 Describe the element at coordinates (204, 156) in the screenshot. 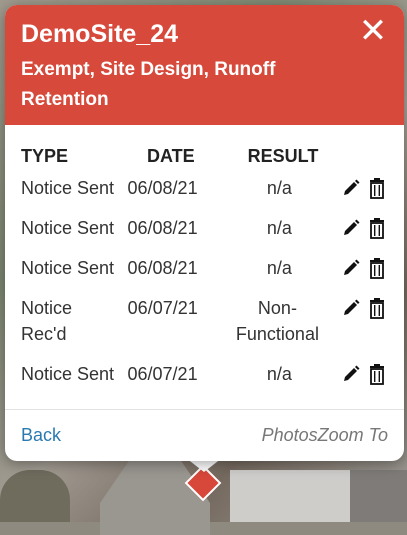

I see `table-header: TYPE DATE RESULT` at that location.